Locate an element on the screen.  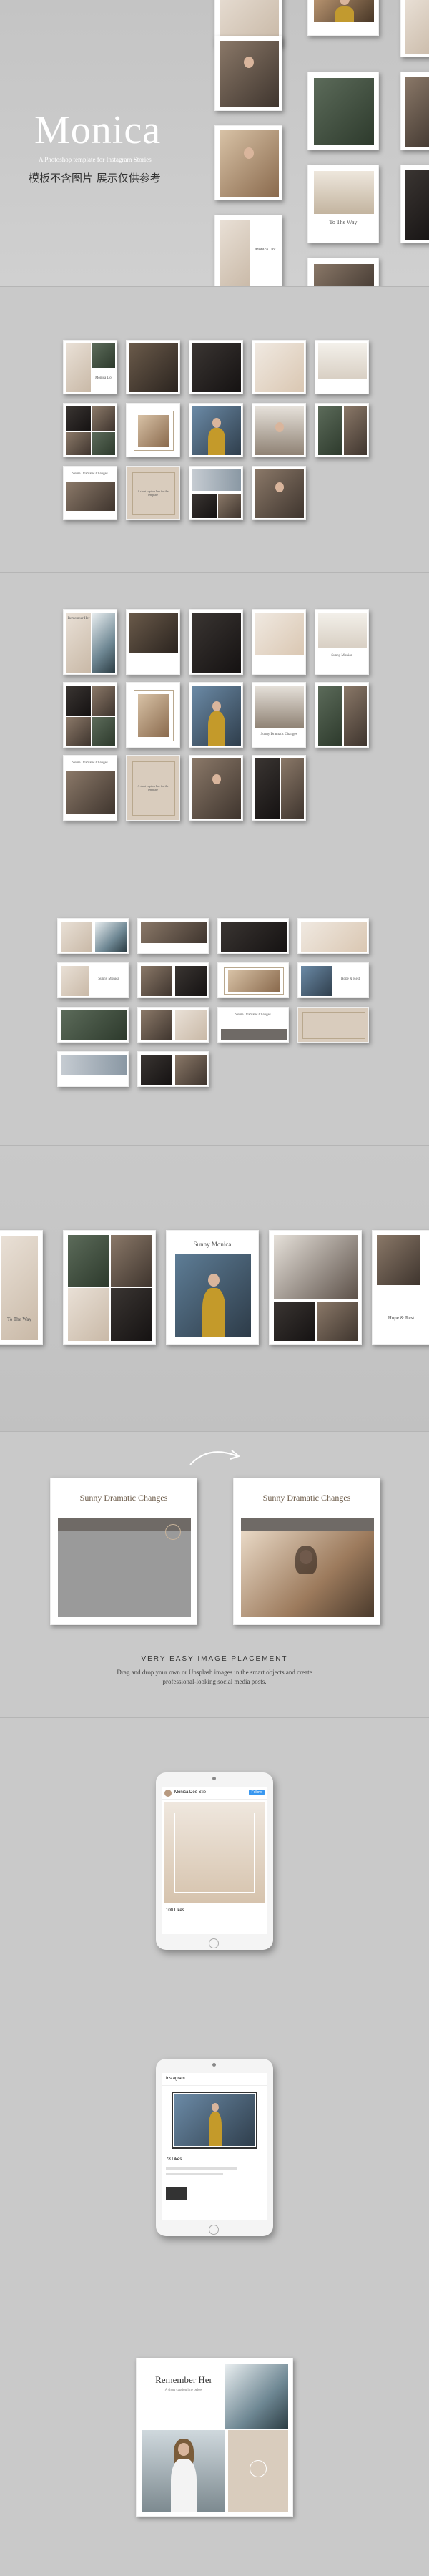
landscape-card: Hope & Rest is located at coordinates (333, 980).